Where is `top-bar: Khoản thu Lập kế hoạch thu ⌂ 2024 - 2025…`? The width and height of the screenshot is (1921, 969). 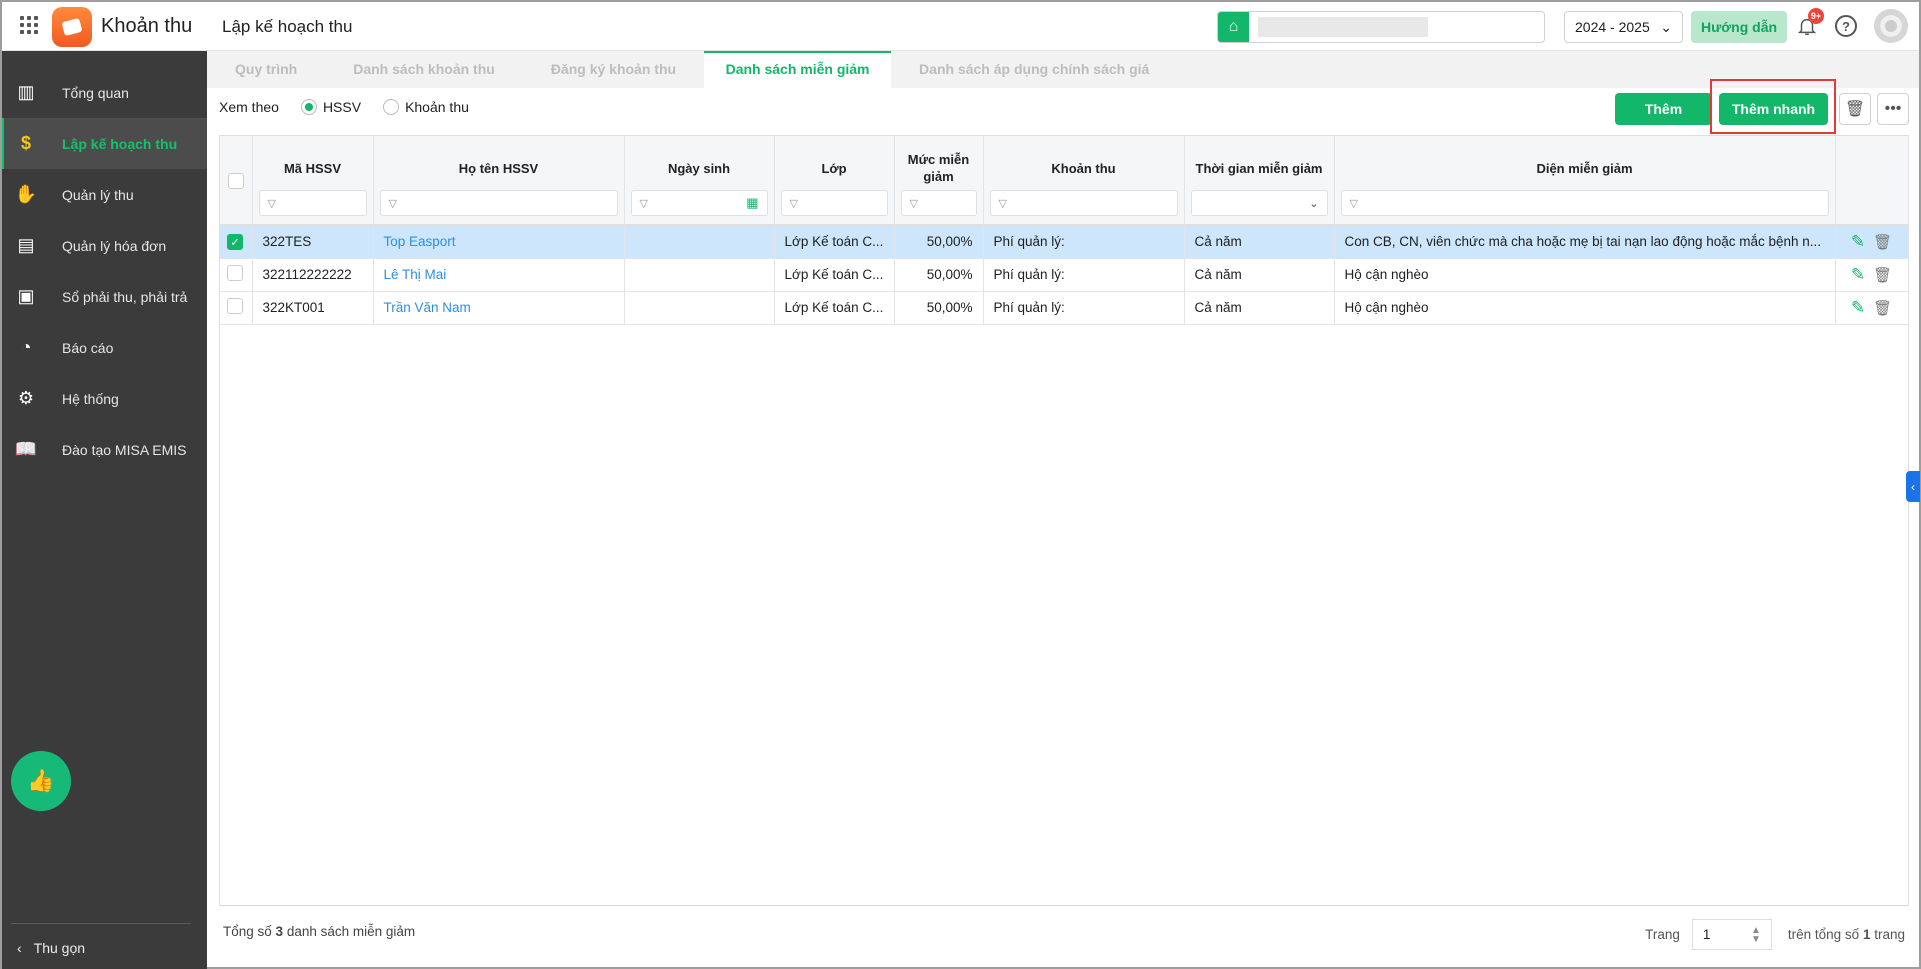
top-bar: Khoản thu Lập kế hoạch thu ⌂ 2024 - 2025… is located at coordinates (960, 26).